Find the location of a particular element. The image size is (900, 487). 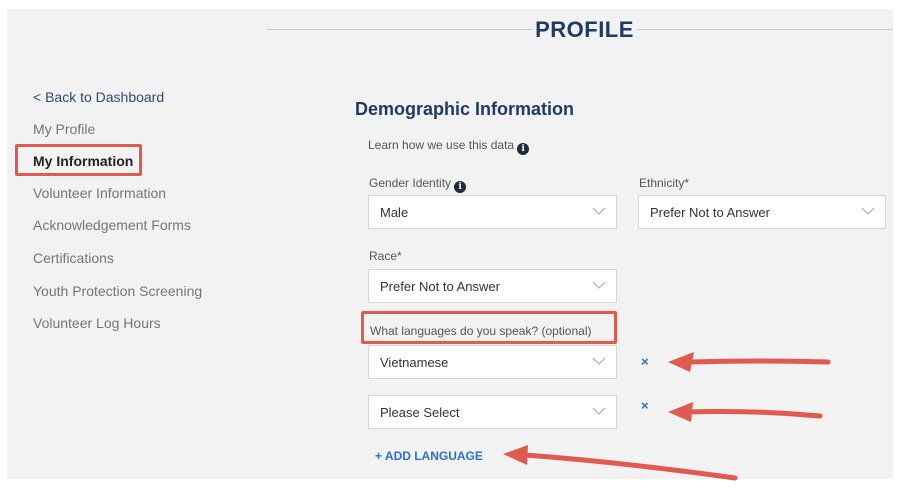

gender-identity-label: Gender Identity i is located at coordinates (418, 184).